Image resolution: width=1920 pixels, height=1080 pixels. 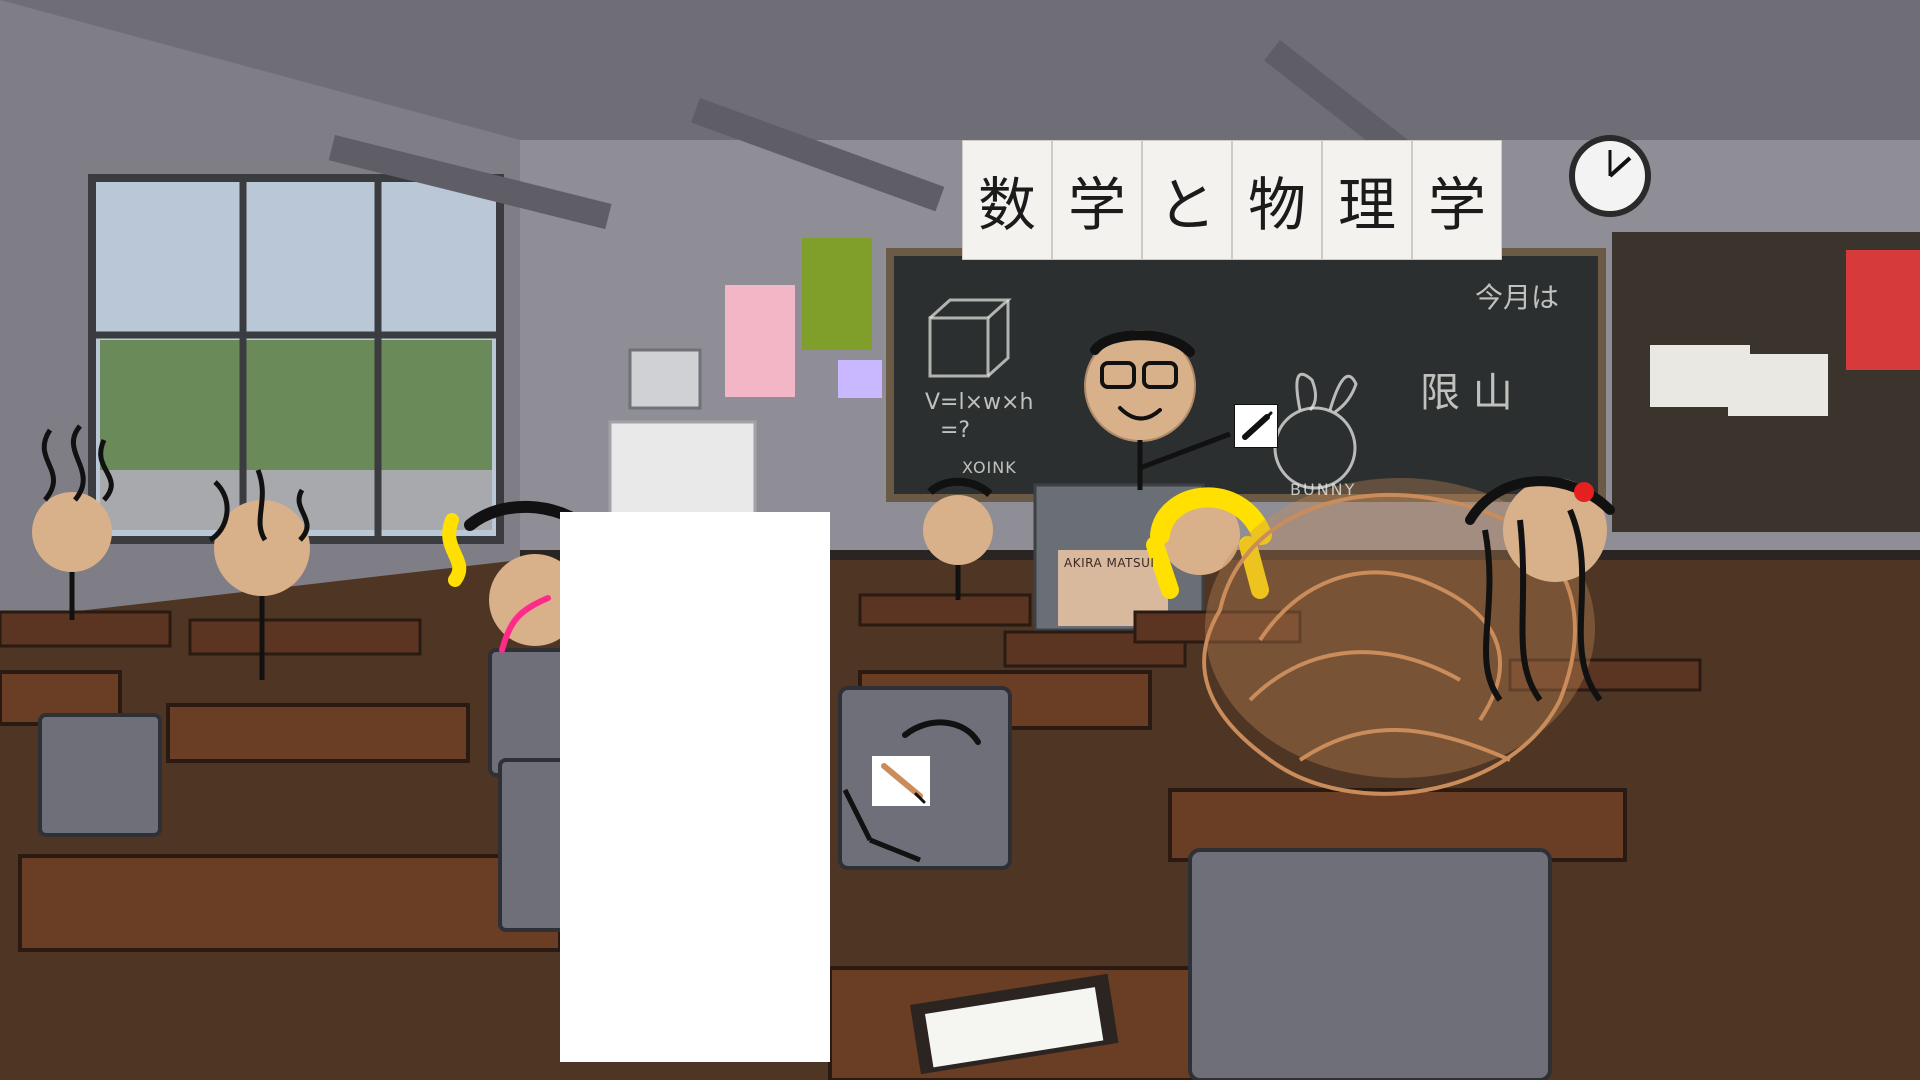 What do you see at coordinates (682, 468) in the screenshot?
I see `cabinet` at bounding box center [682, 468].